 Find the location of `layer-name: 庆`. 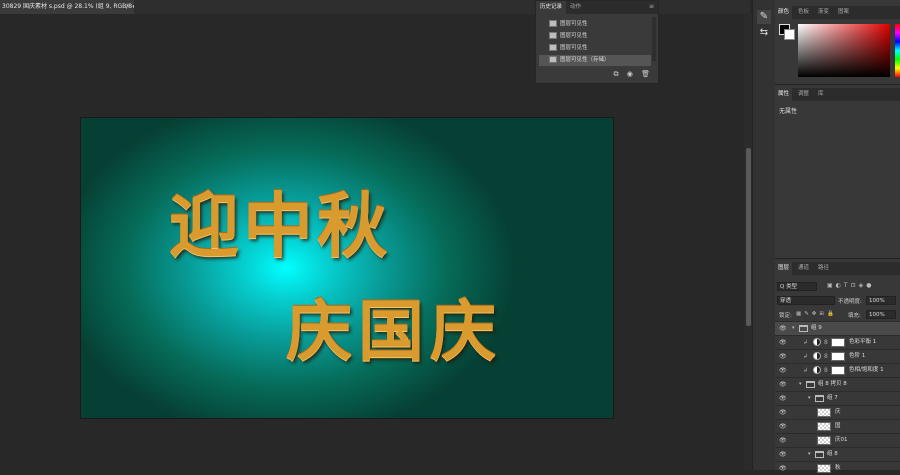

layer-name: 庆 is located at coordinates (838, 412).